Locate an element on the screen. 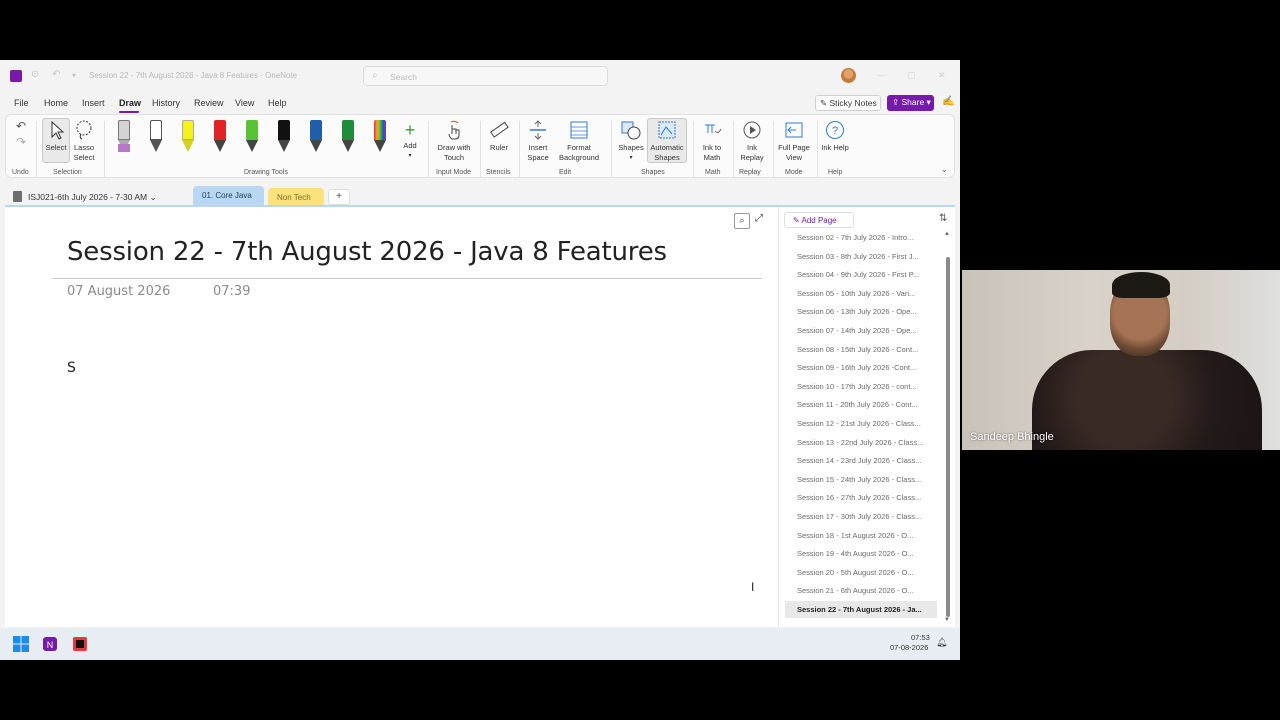  pen-blue-icon is located at coordinates (316, 137).